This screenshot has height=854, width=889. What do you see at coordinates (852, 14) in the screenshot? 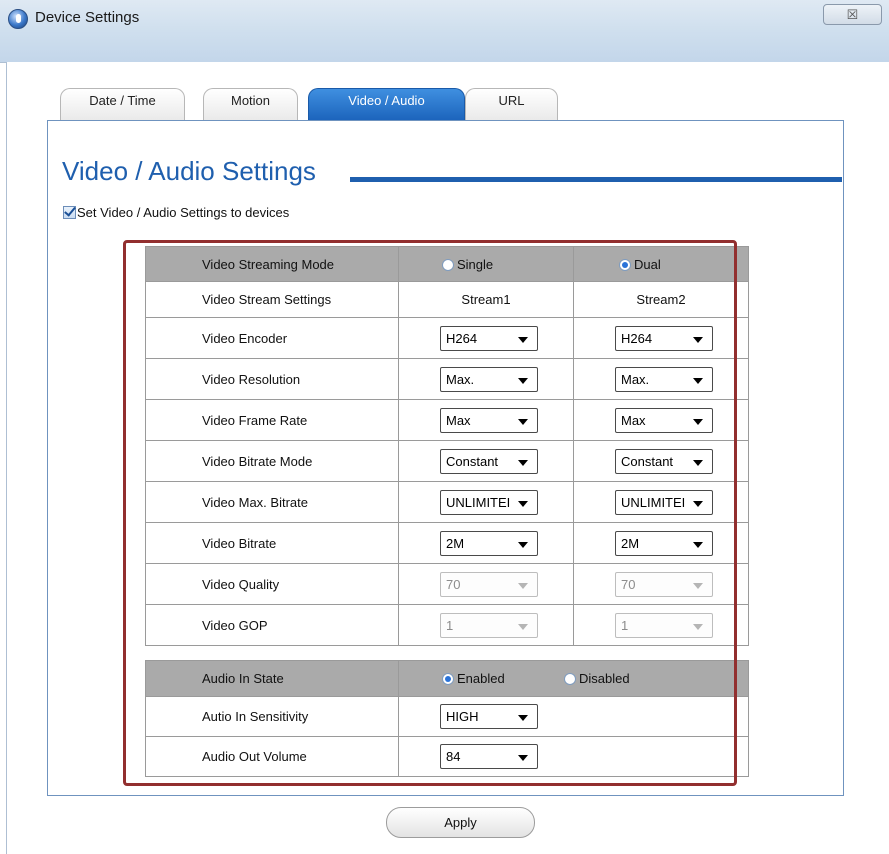
I see `close-button: ☒` at bounding box center [852, 14].